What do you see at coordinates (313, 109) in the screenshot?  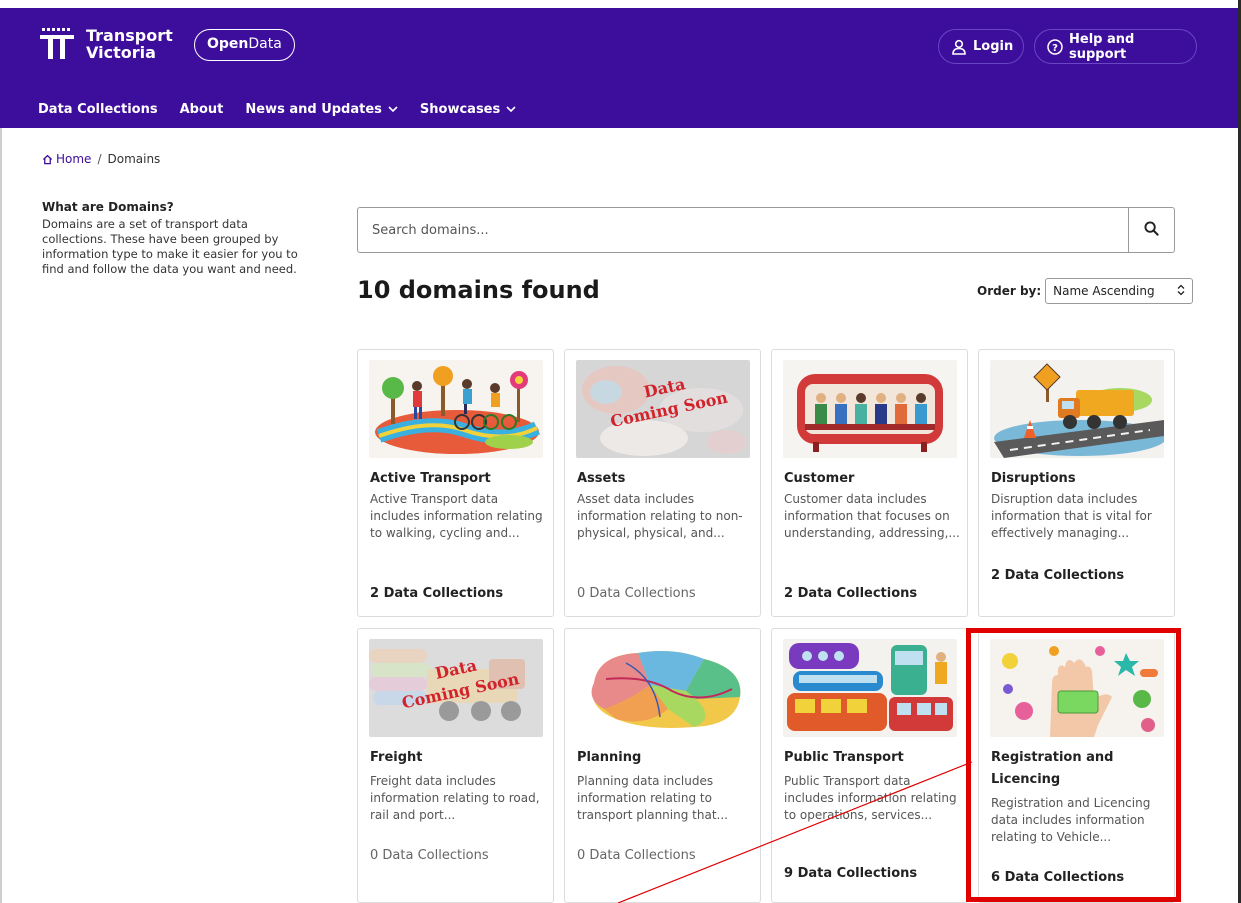 I see `nav-label: News and Updates` at bounding box center [313, 109].